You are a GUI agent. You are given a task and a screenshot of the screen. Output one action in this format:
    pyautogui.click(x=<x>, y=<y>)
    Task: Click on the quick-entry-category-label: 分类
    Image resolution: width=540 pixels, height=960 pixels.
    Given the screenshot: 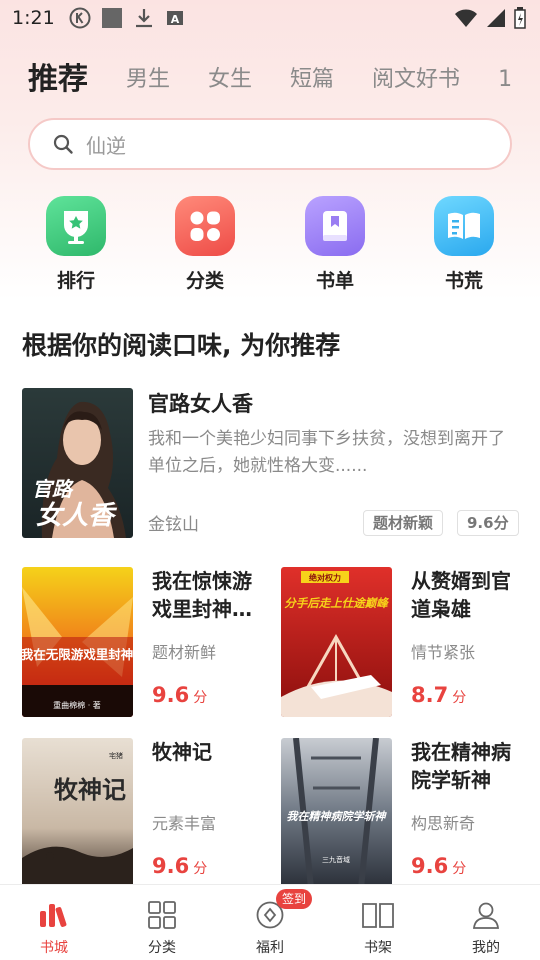 What is the action you would take?
    pyautogui.click(x=204, y=281)
    